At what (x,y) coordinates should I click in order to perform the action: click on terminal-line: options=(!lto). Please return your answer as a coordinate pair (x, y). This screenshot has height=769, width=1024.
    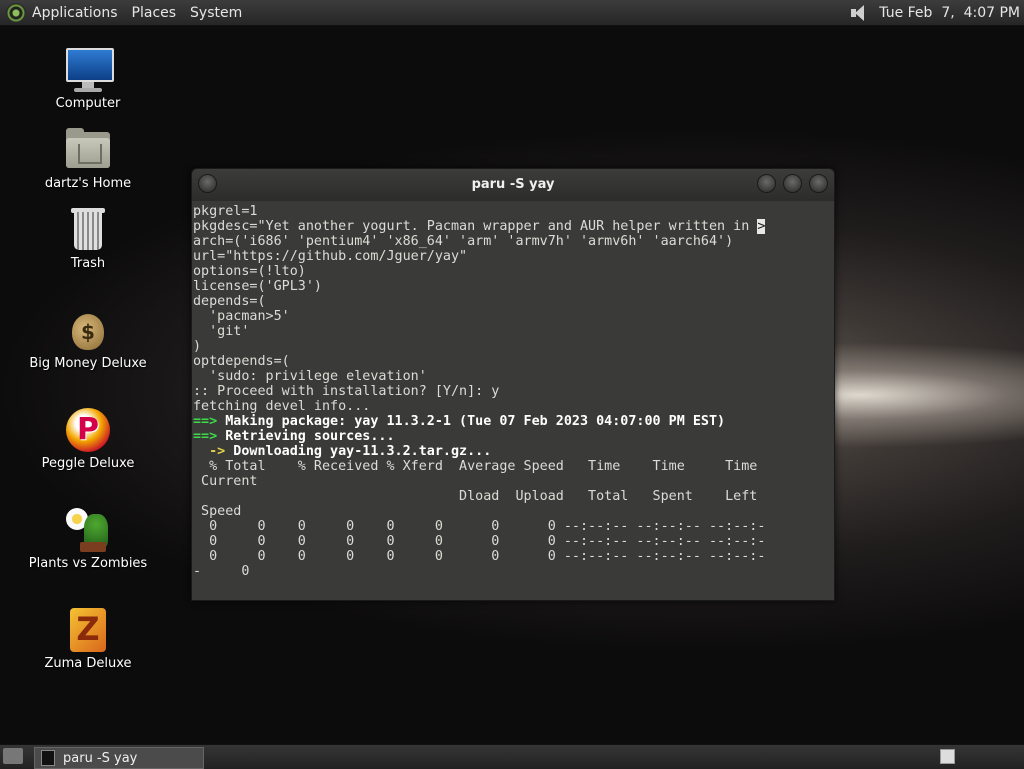
    Looking at the image, I should click on (249, 271).